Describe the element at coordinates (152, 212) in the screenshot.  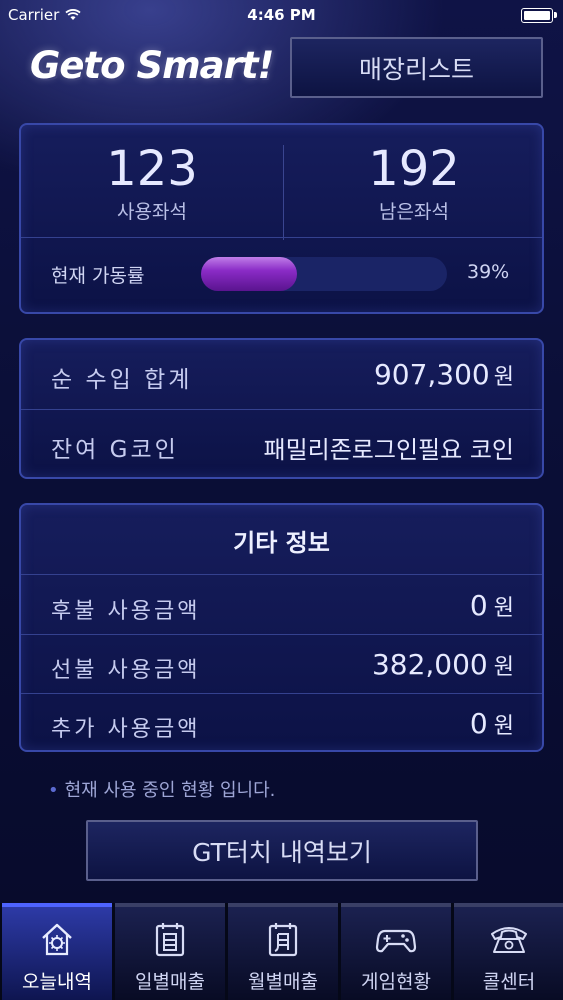
I see `used-seats-label: 사용좌석` at that location.